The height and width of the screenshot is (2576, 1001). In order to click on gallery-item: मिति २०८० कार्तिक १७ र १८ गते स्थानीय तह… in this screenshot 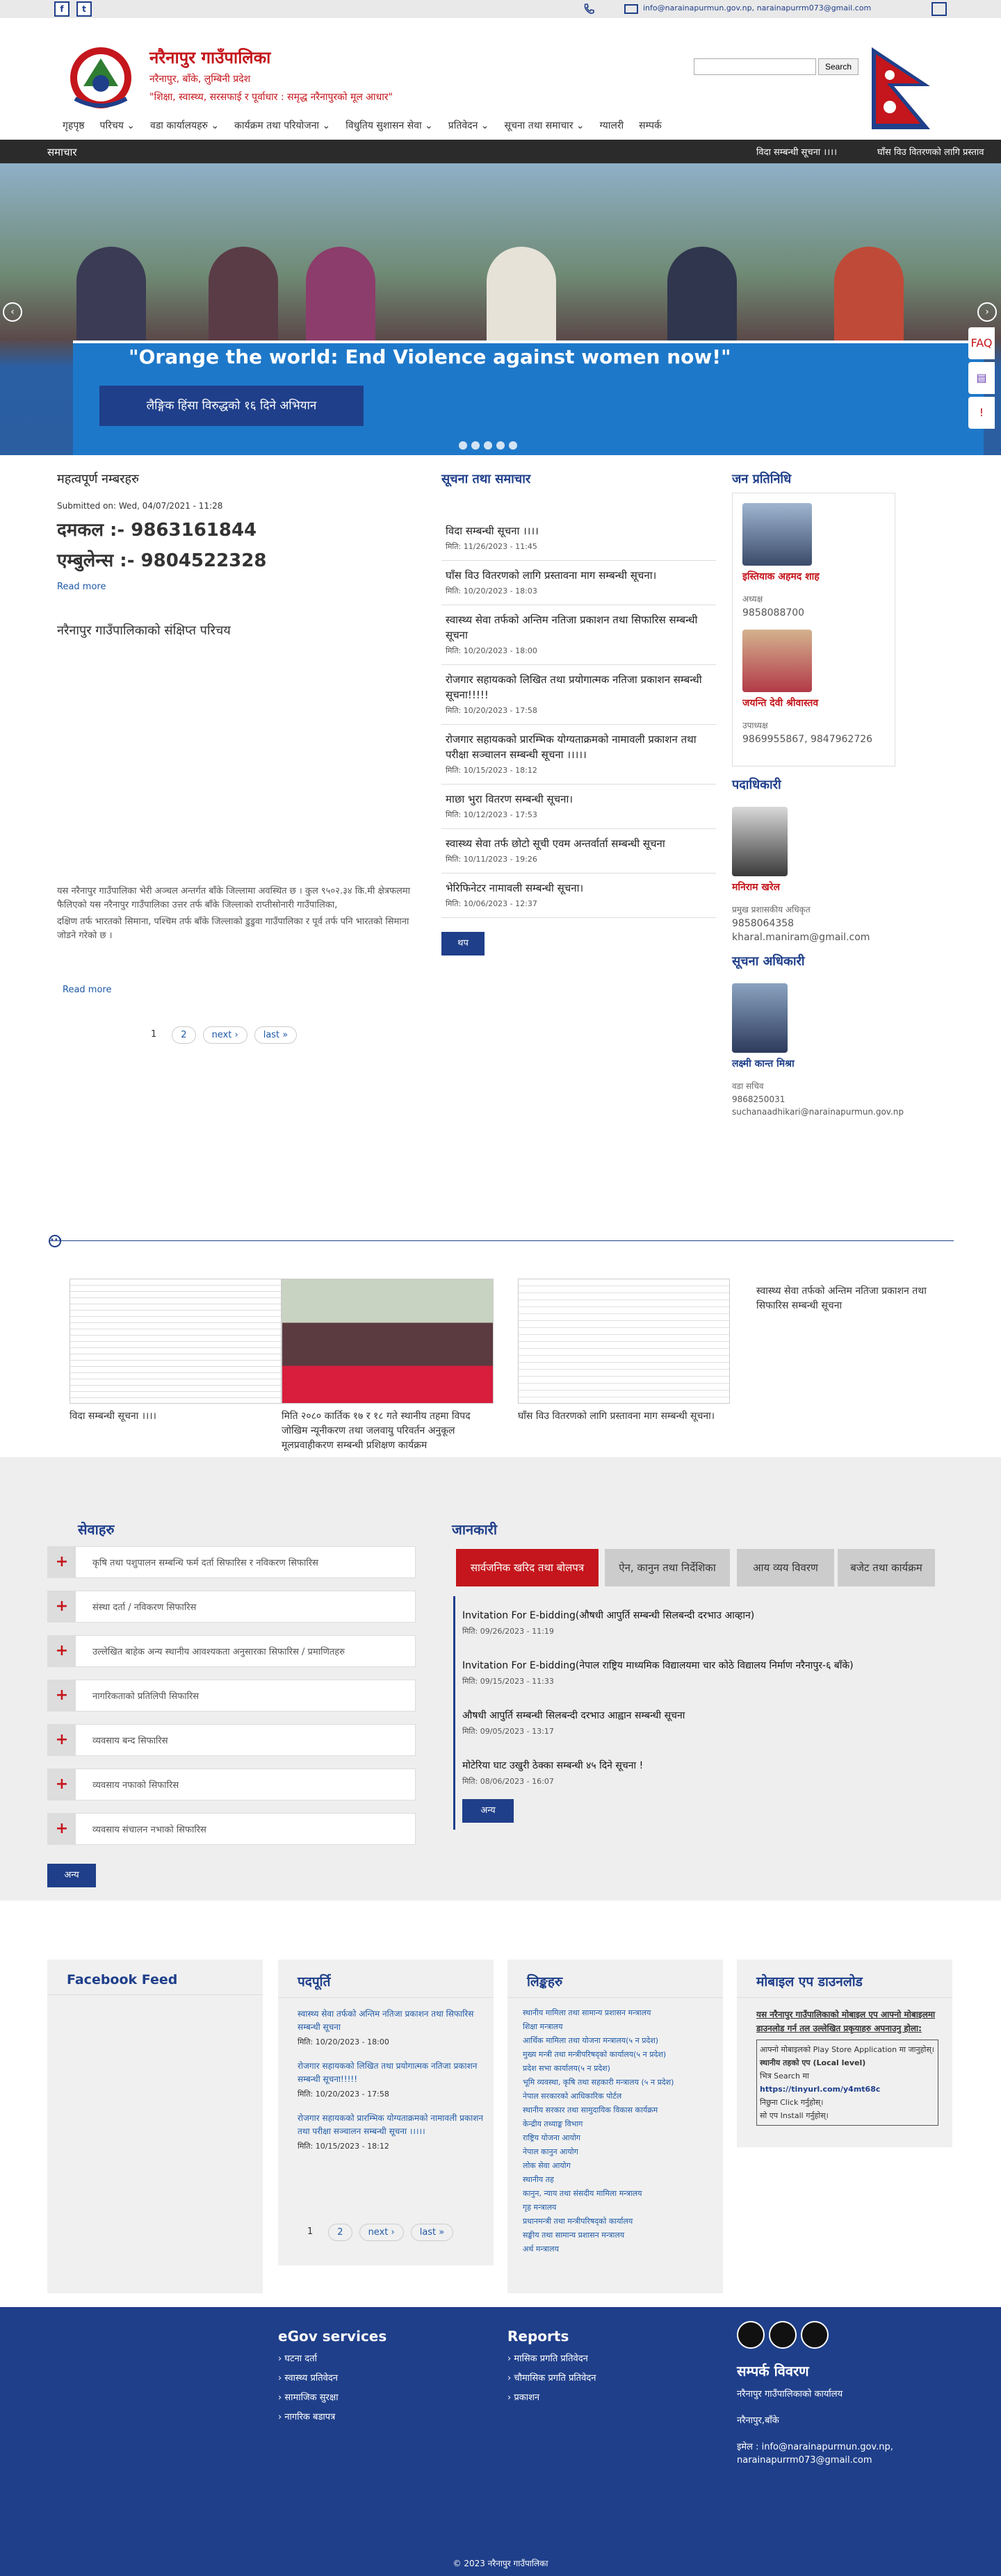, I will do `click(388, 1366)`.